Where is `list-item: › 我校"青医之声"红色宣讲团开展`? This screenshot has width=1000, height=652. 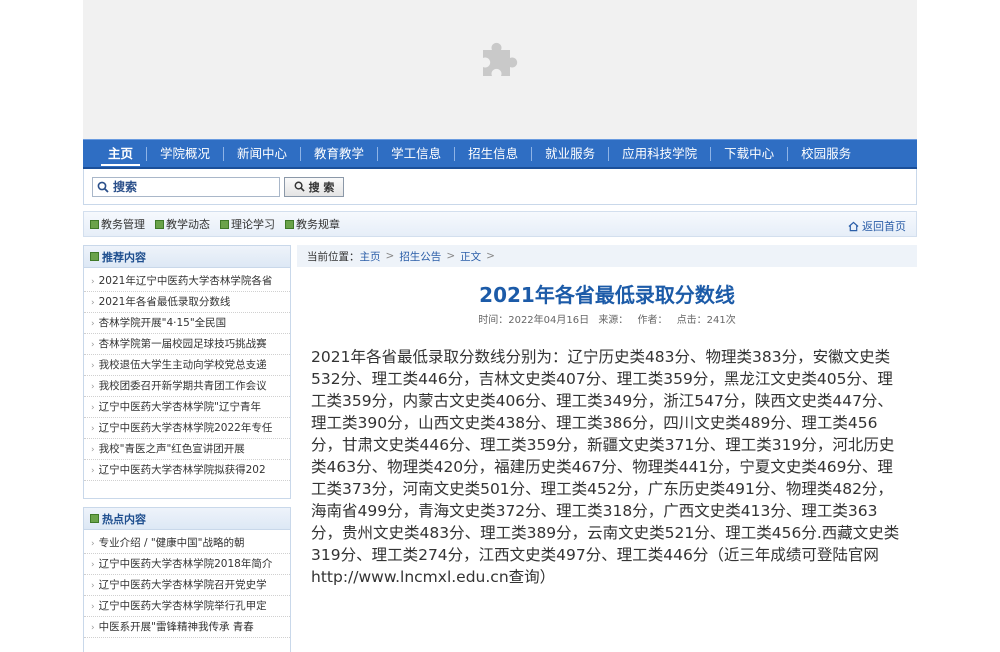 list-item: › 我校"青医之声"红色宣讲团开展 is located at coordinates (187, 449).